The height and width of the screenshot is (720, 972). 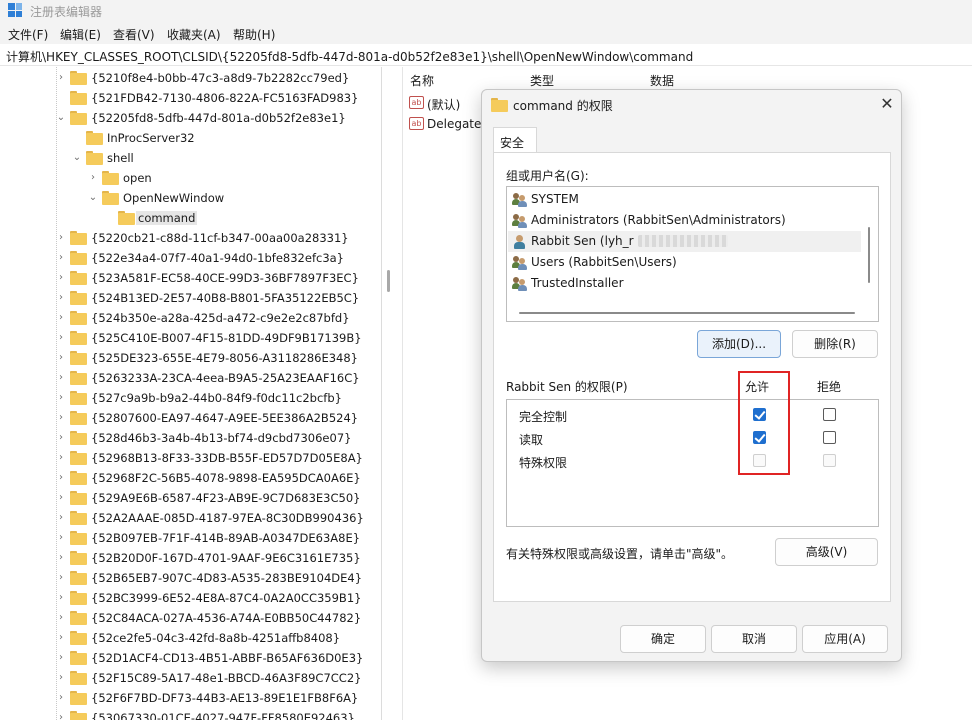 I want to click on tree-item: › {52BC3999-6E52-4E8A-87C4-0A2A0CC359B1}, so click(x=190, y=598).